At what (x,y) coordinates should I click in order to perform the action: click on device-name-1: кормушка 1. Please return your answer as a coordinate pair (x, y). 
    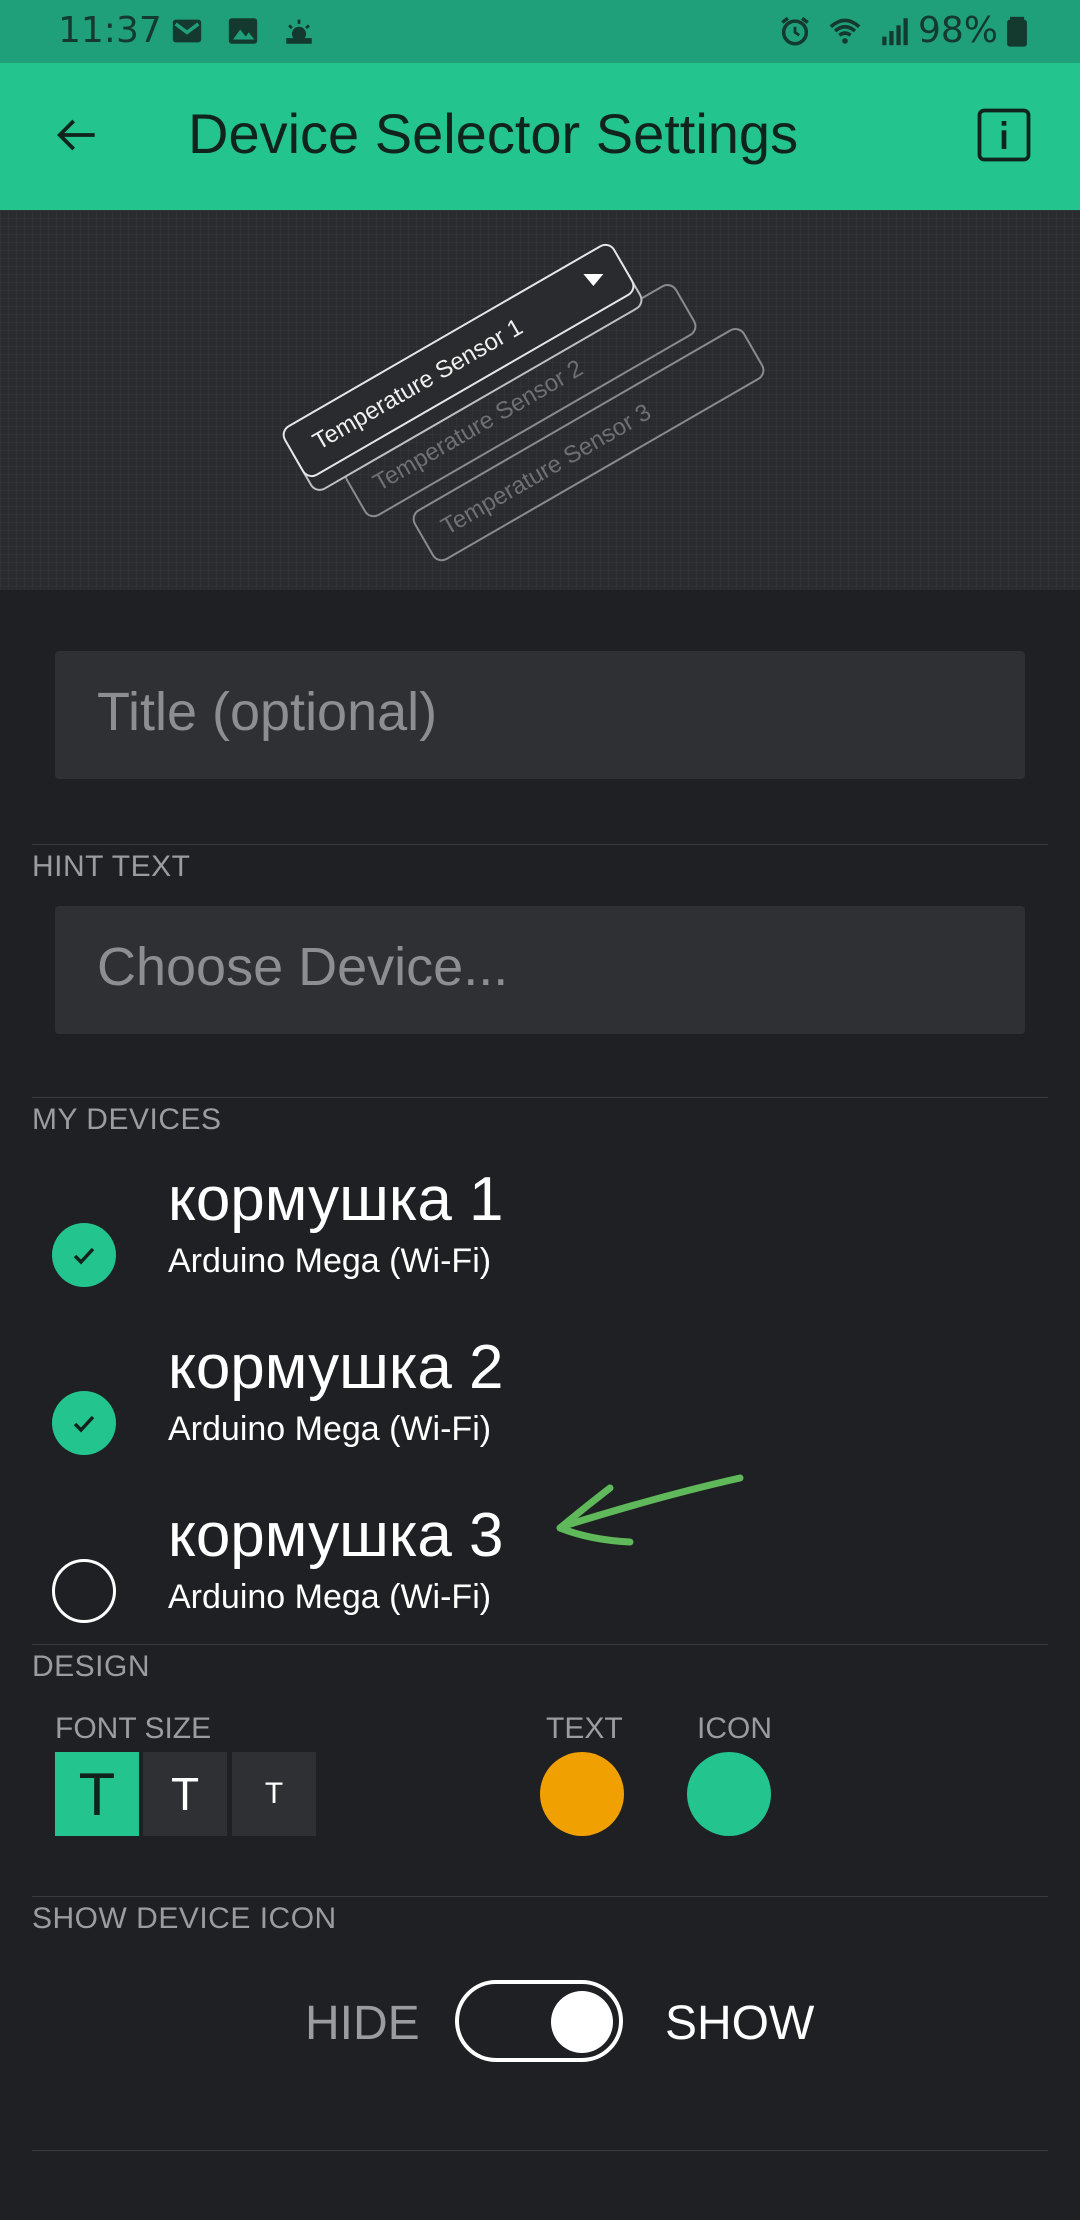
    Looking at the image, I should click on (336, 1199).